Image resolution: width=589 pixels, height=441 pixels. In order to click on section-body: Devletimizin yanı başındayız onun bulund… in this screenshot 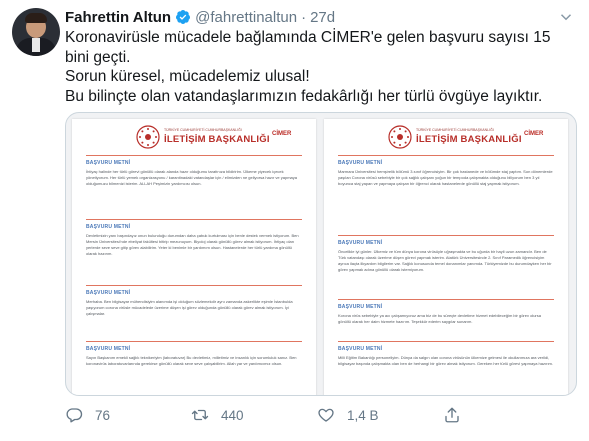, I will do `click(192, 244)`.